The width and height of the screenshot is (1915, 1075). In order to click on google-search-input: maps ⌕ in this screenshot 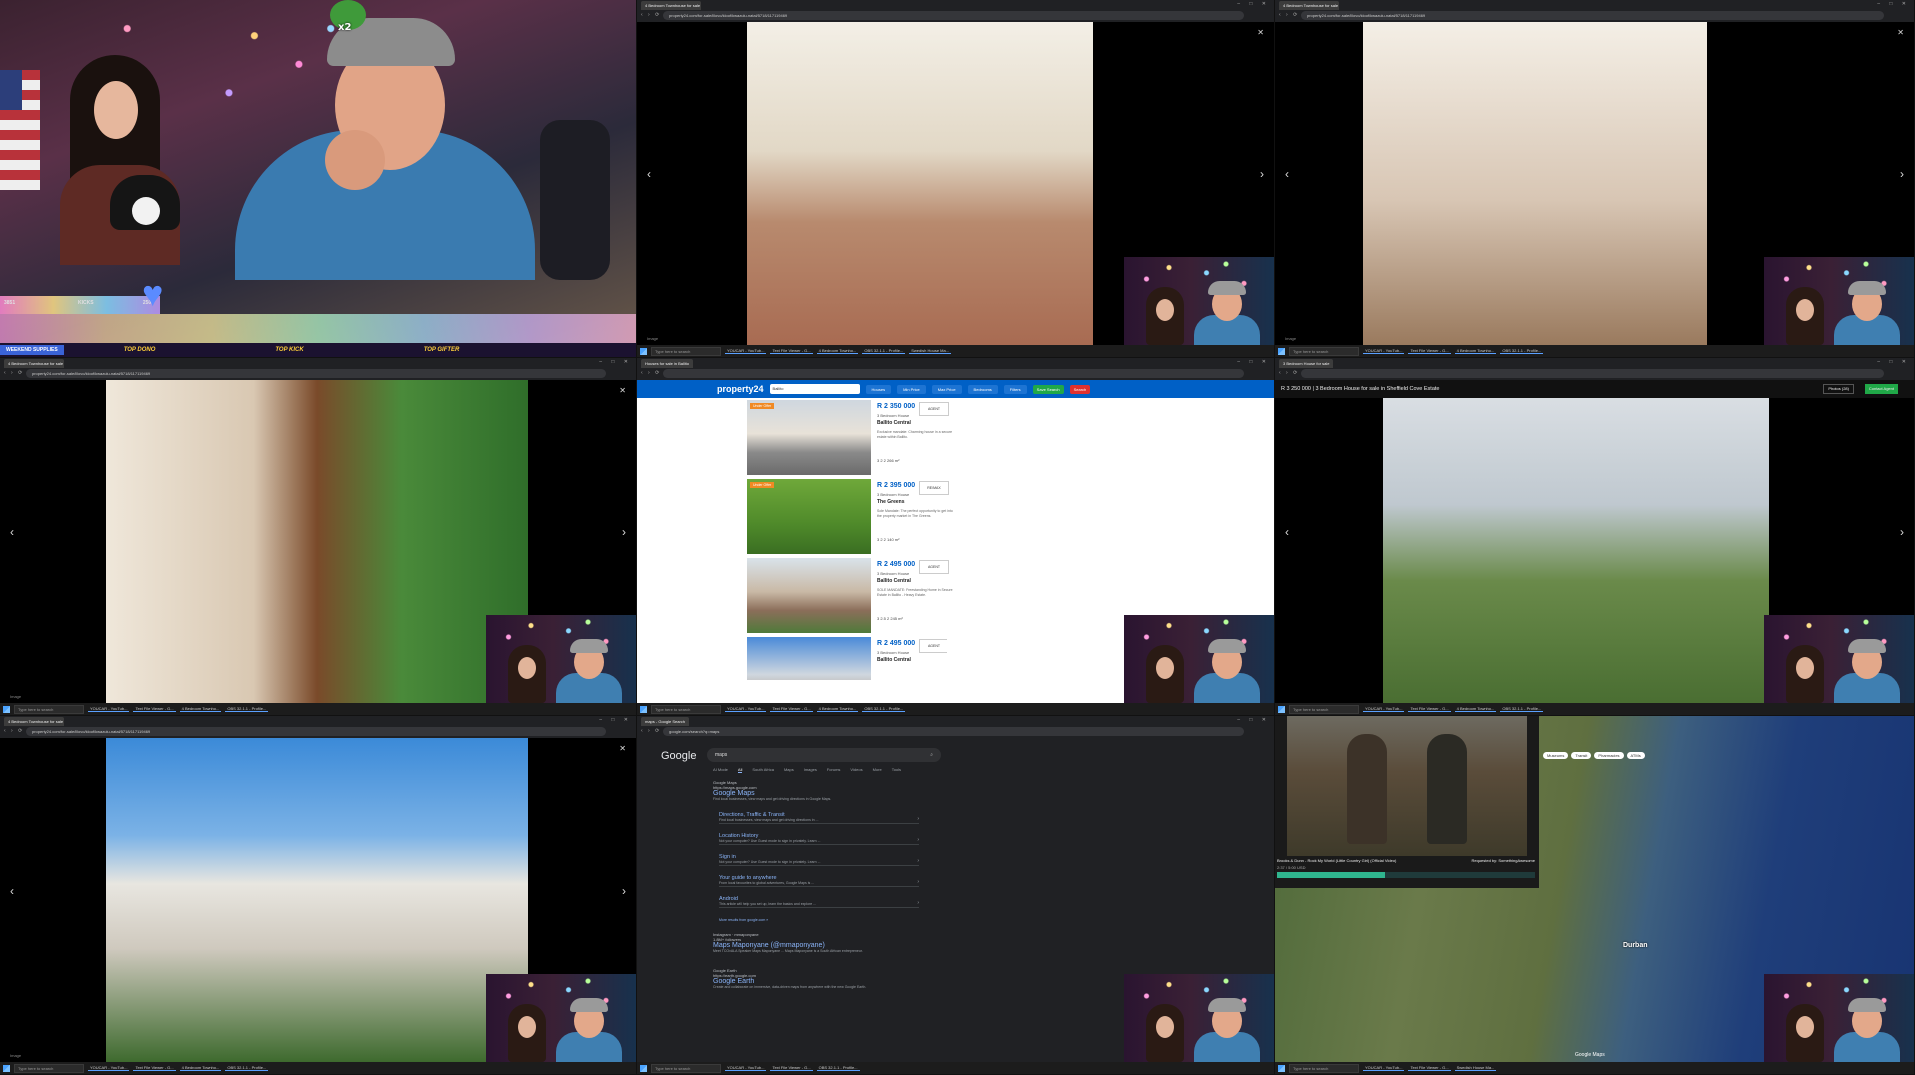, I will do `click(824, 755)`.